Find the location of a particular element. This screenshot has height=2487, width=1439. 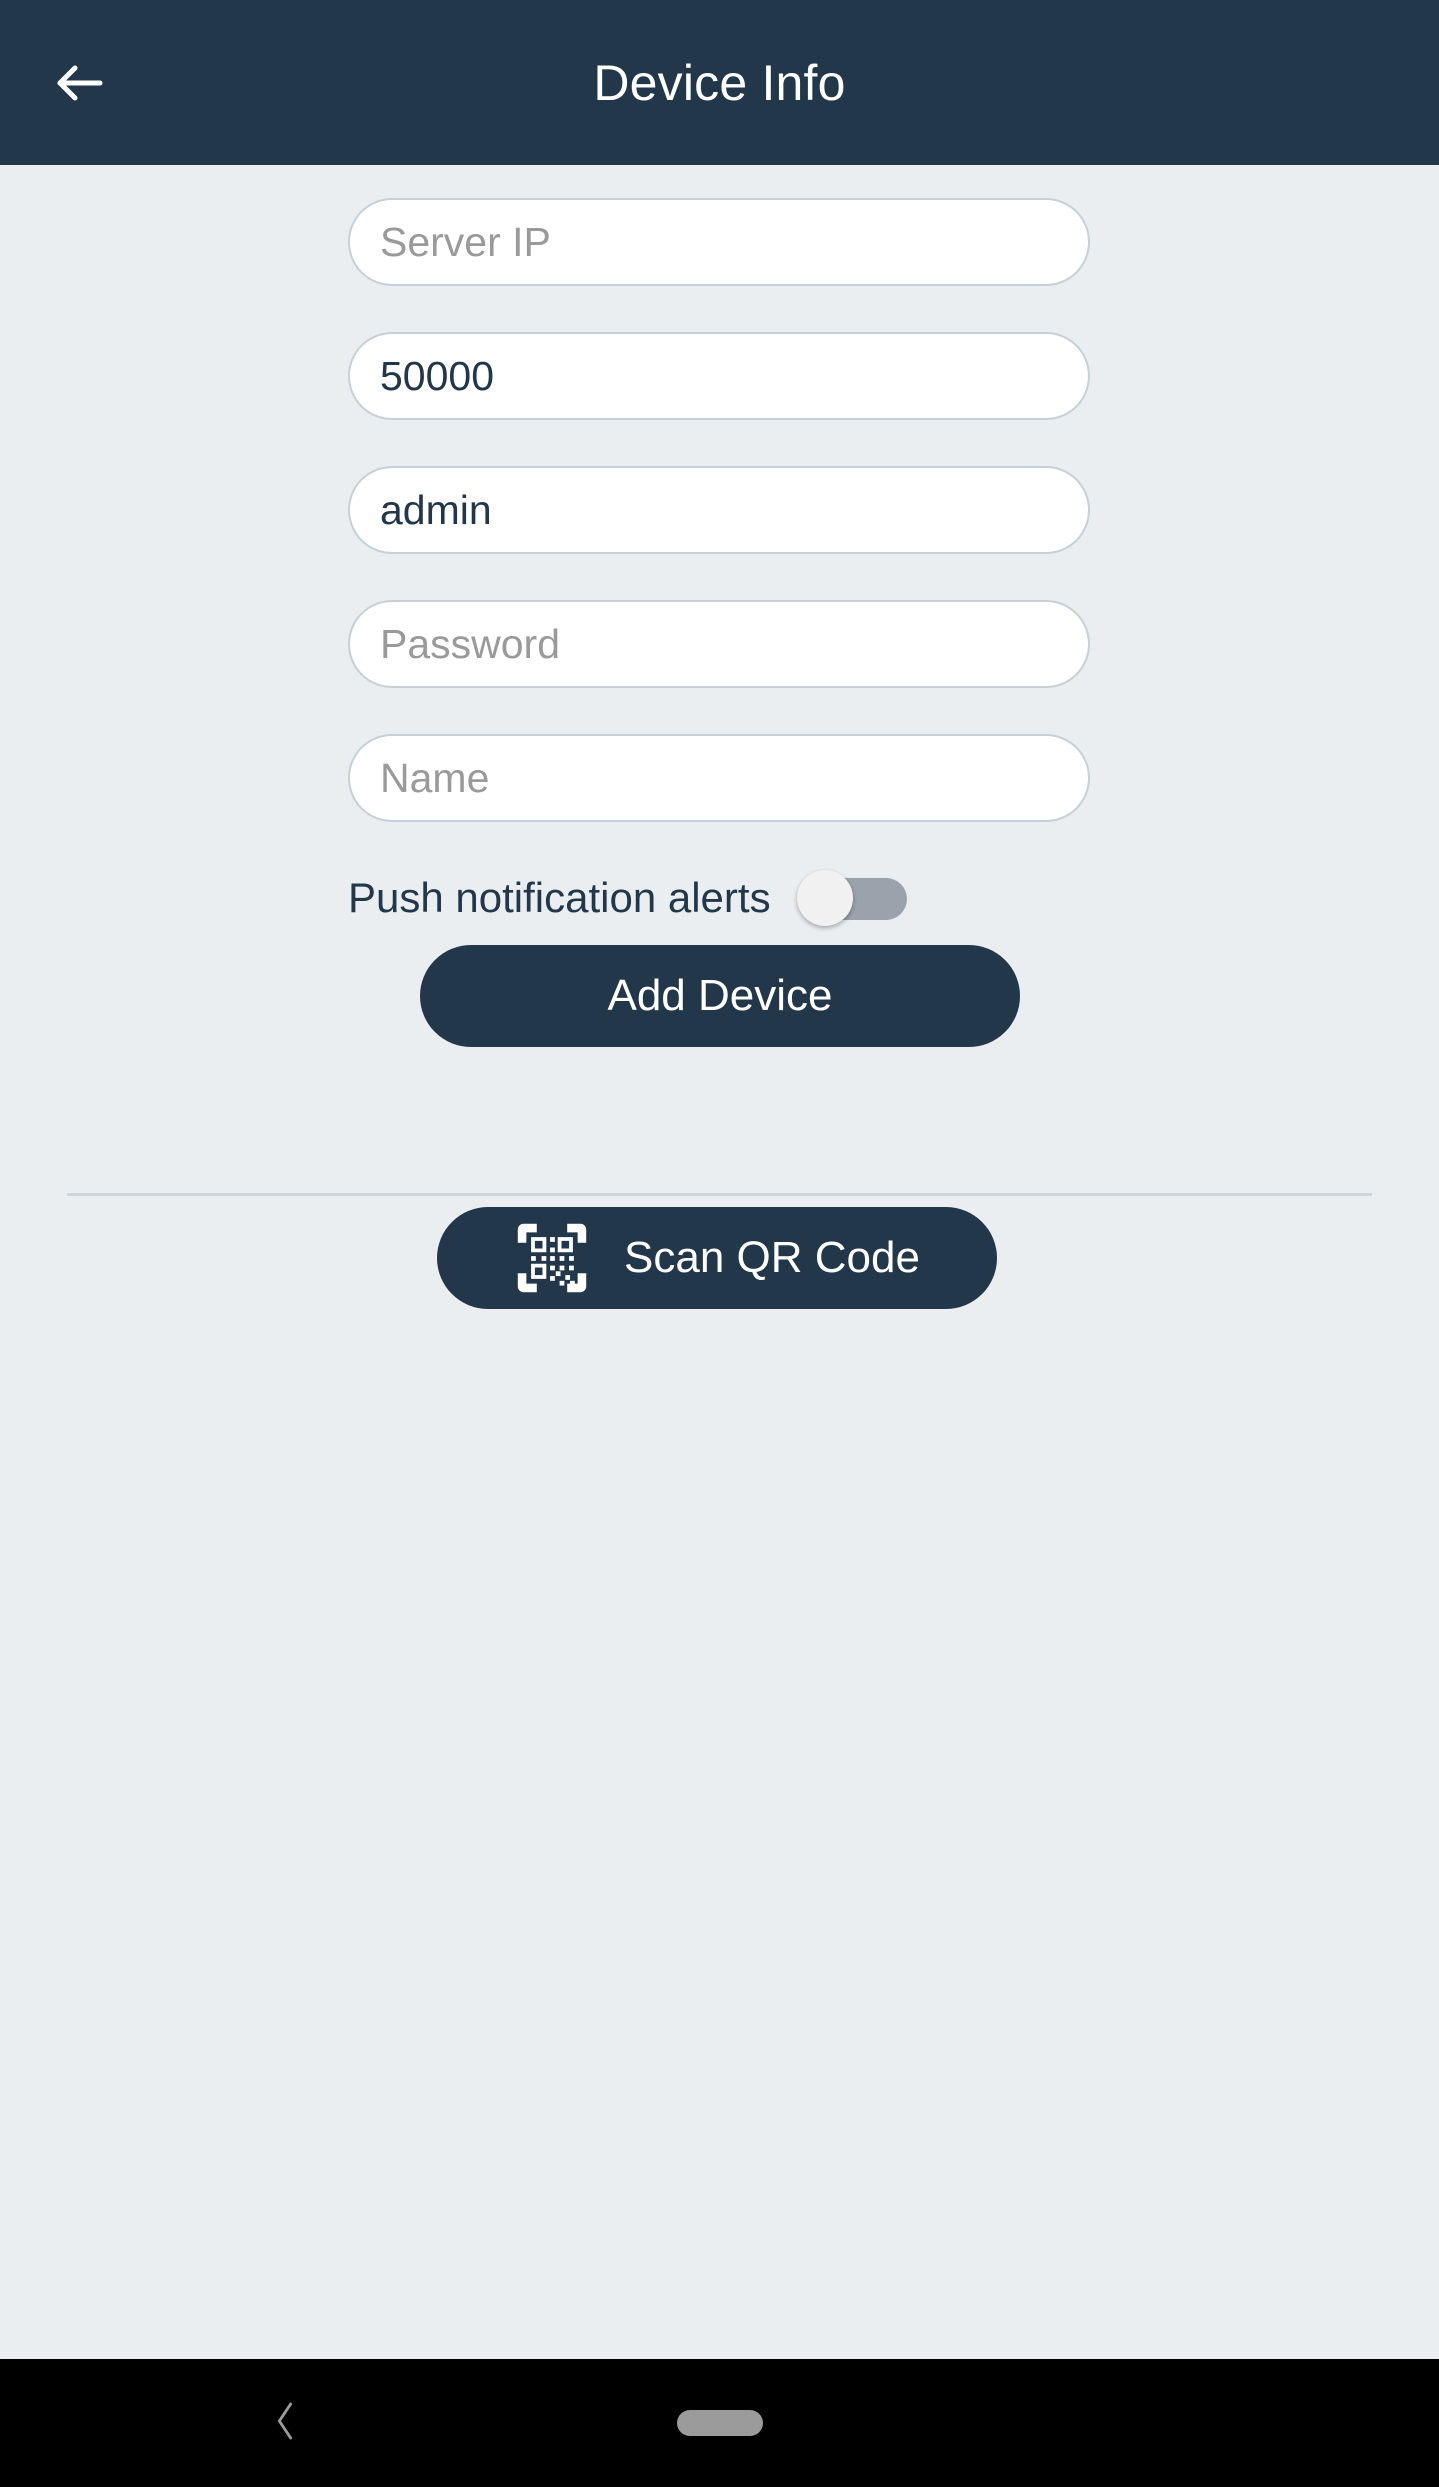

scan-qr-code-button: Scan QR Code is located at coordinates (717, 1258).